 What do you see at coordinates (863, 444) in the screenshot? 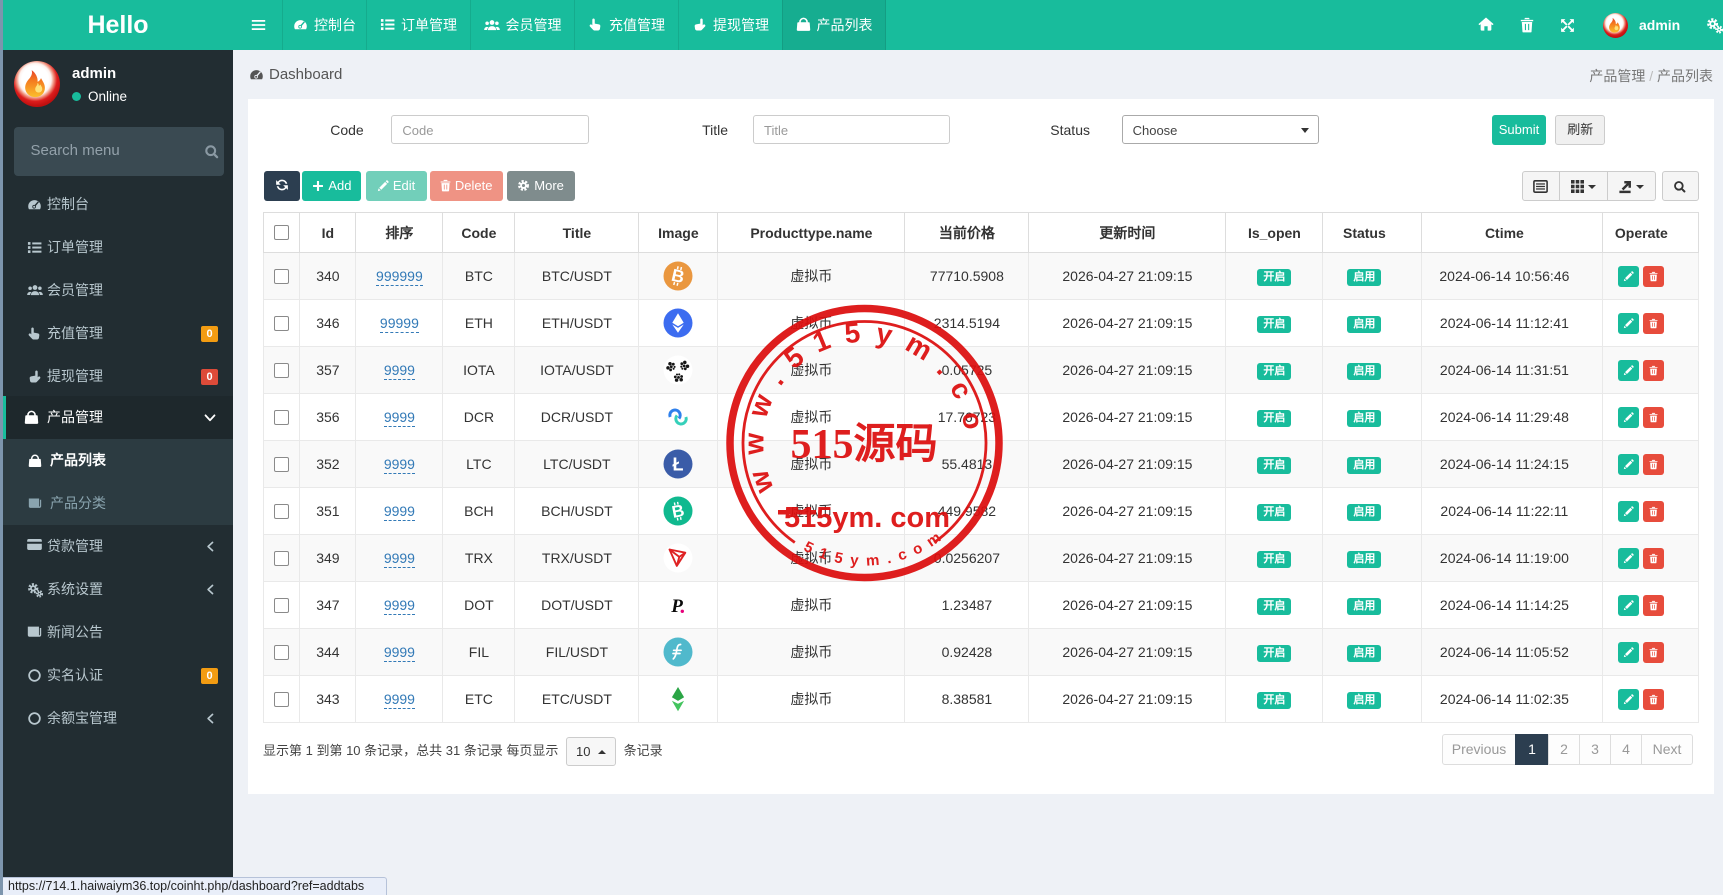
I see `svg-text: 515源码` at bounding box center [863, 444].